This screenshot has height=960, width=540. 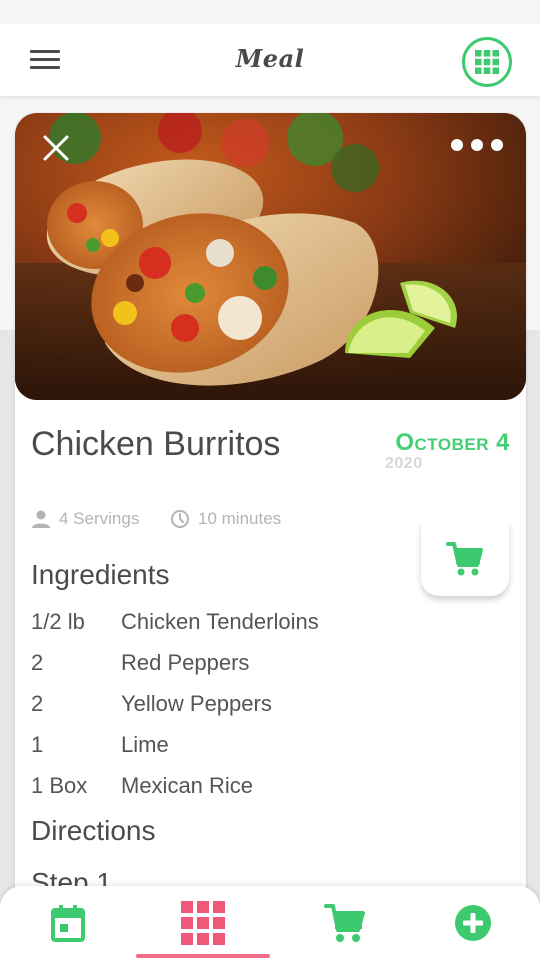 I want to click on time-info: 10 minutes, so click(x=225, y=519).